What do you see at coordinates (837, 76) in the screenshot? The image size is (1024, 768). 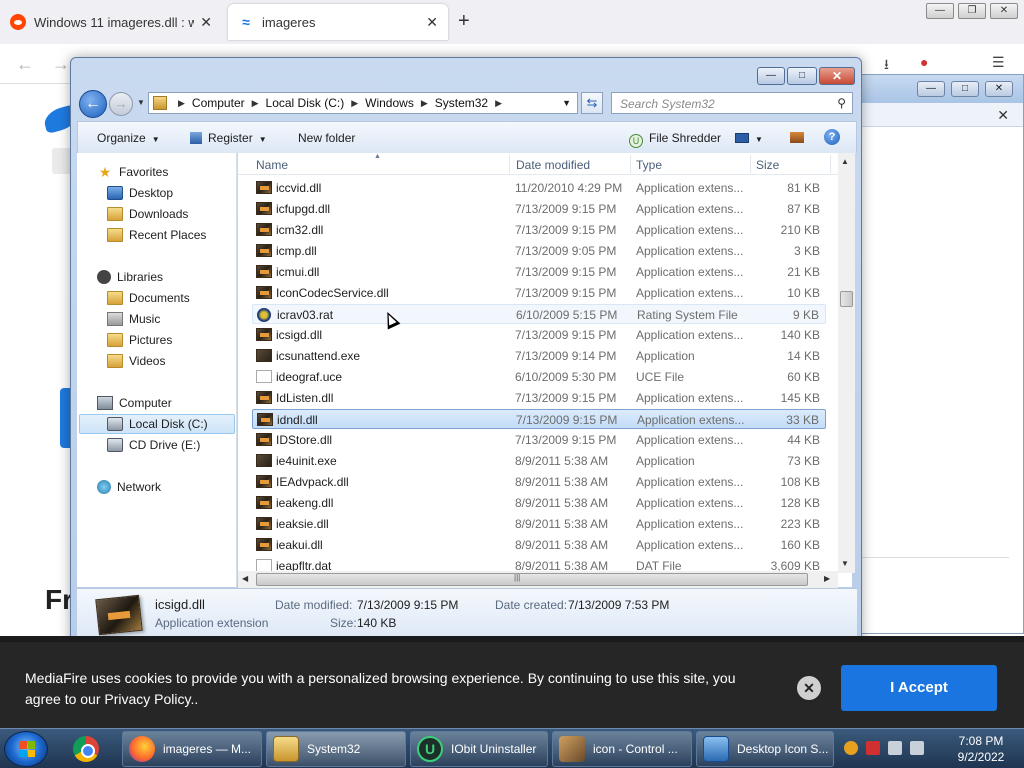 I see `close-button: ✕` at bounding box center [837, 76].